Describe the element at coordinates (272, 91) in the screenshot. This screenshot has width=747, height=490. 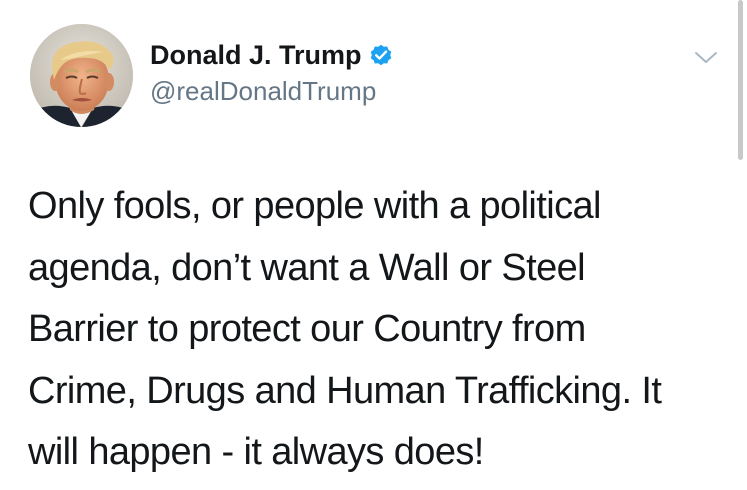
I see `author-handle: @realDonaldTrump` at that location.